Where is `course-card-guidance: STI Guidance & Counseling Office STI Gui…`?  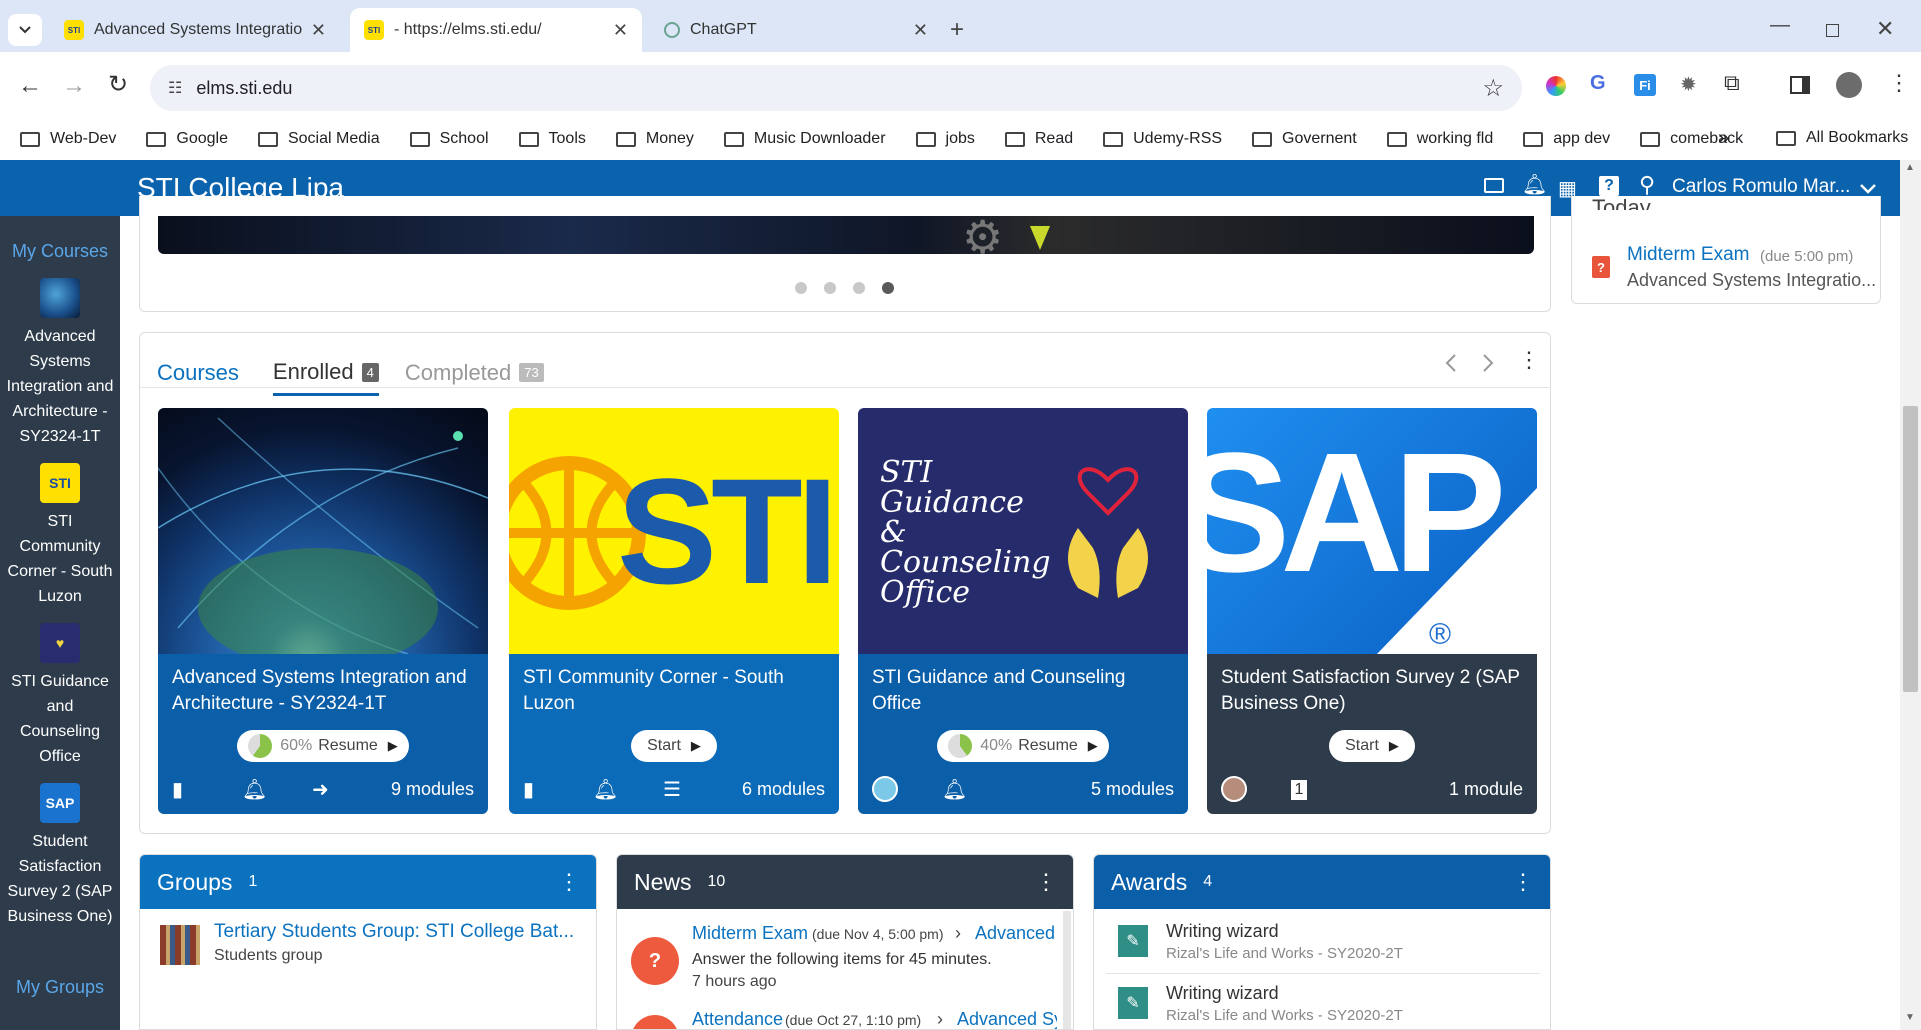
course-card-guidance: STI Guidance & Counseling Office STI Gui… is located at coordinates (1023, 611).